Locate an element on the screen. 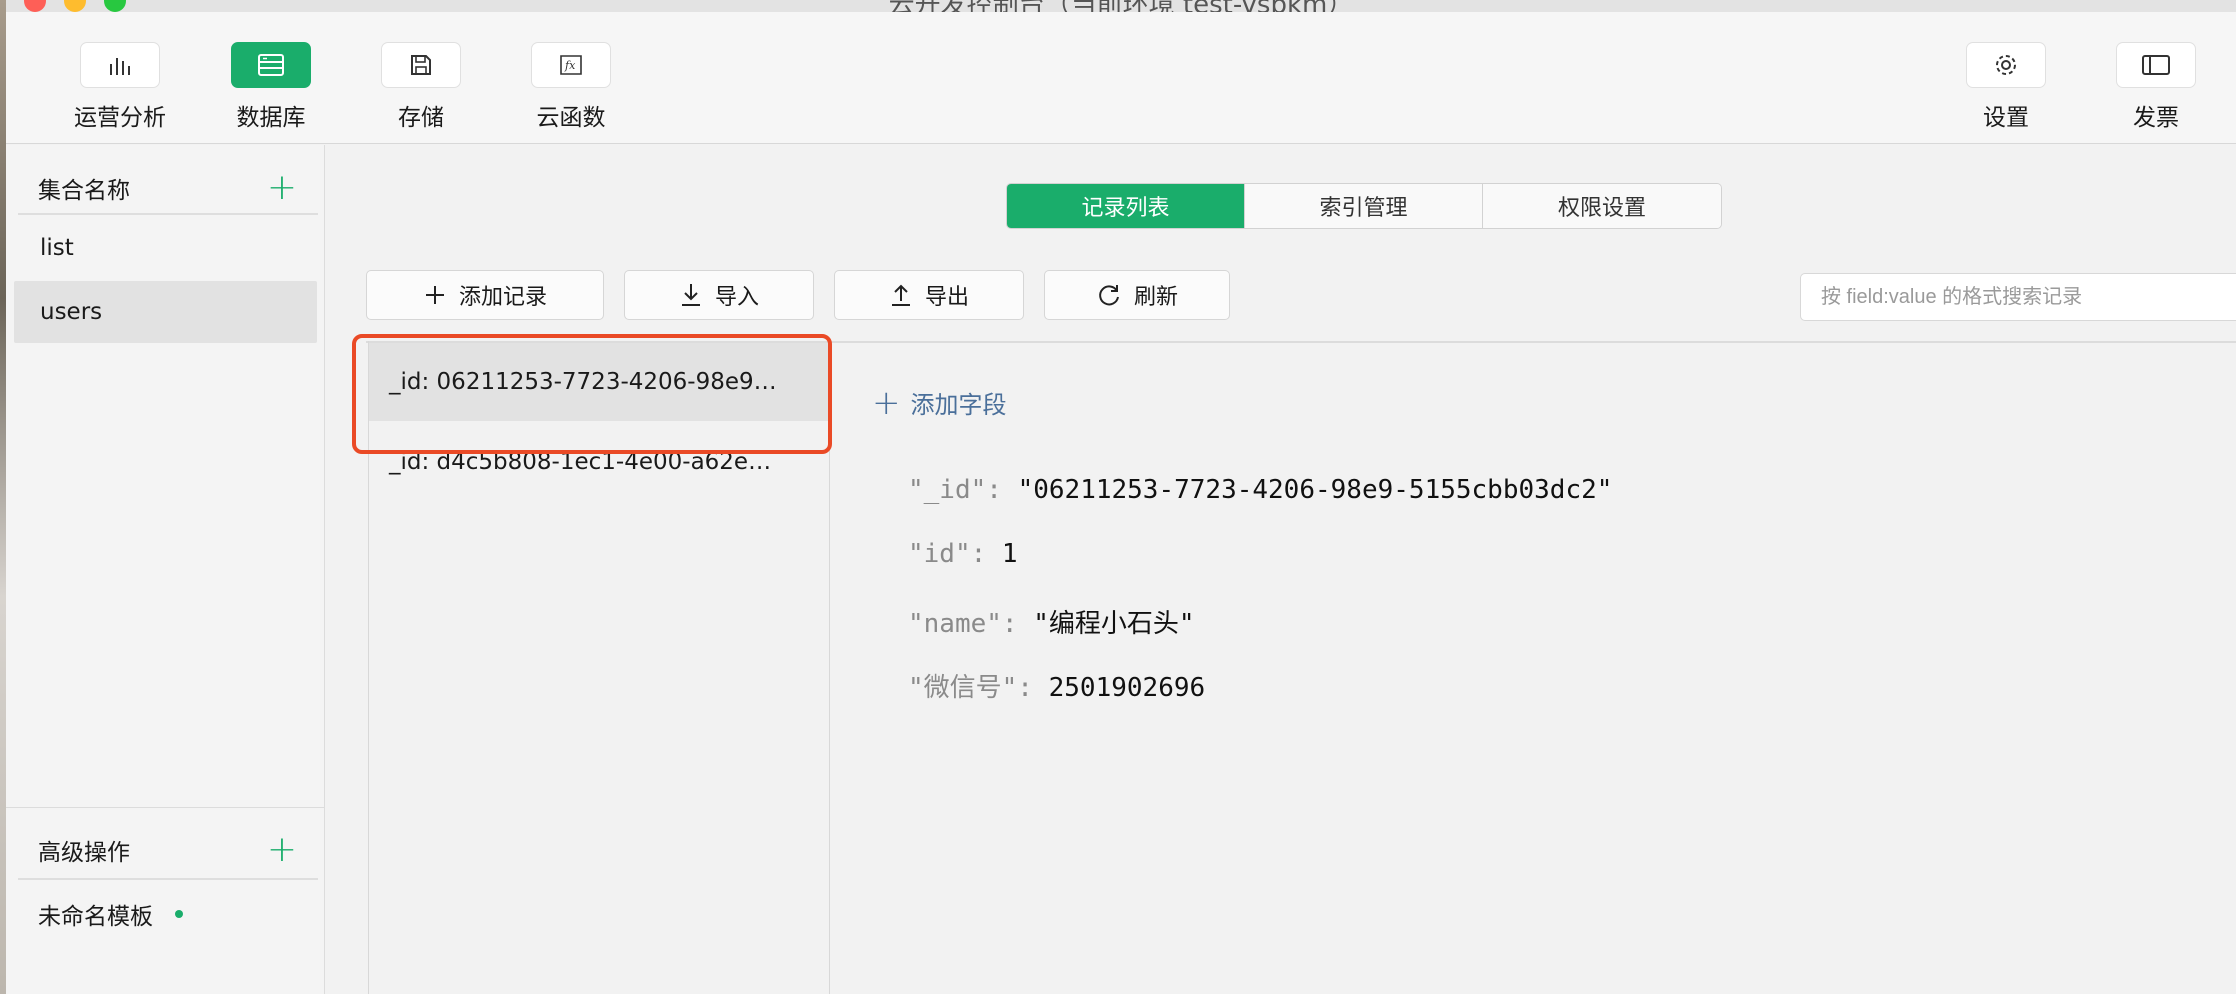  collections-title: 集合名称 is located at coordinates (84, 191).